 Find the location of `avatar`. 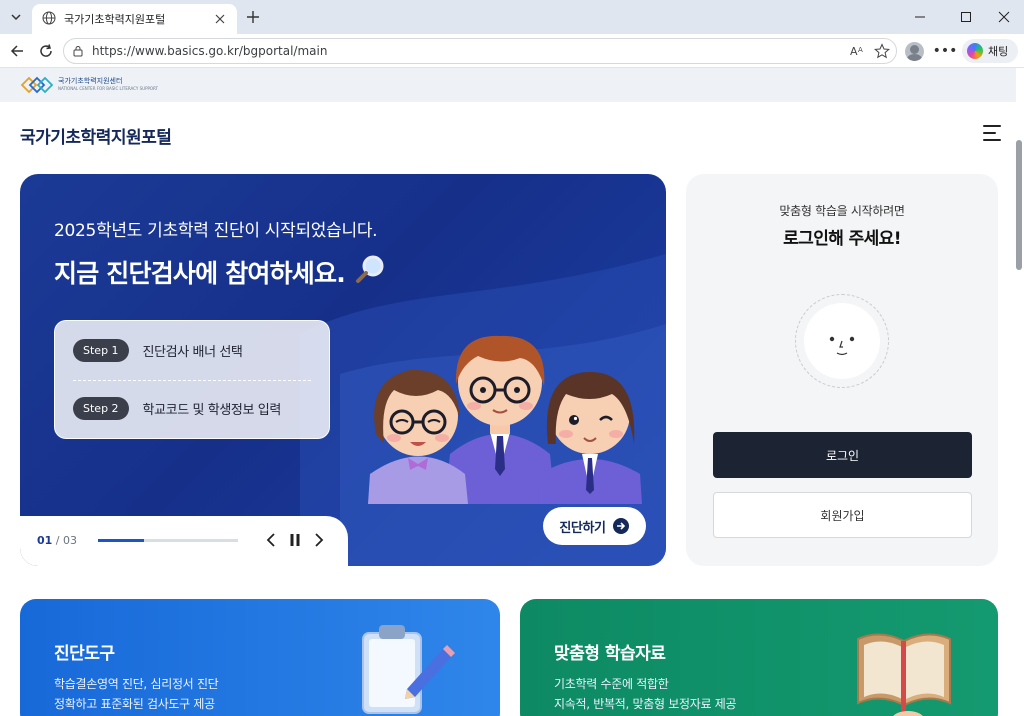

avatar is located at coordinates (842, 341).